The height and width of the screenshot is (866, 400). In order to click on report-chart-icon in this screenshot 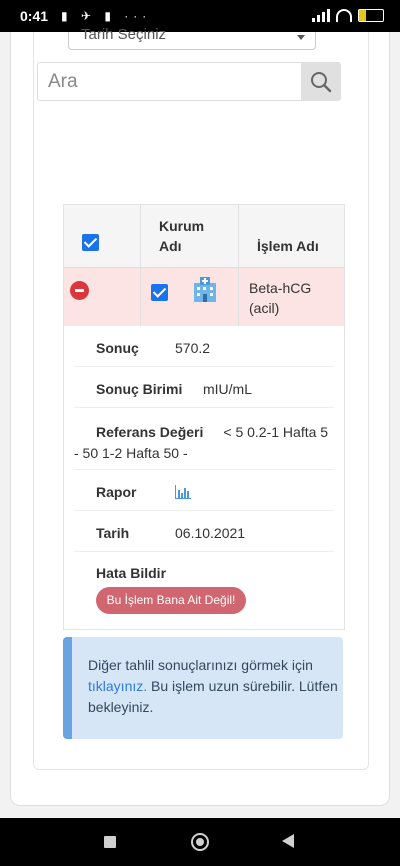, I will do `click(183, 492)`.